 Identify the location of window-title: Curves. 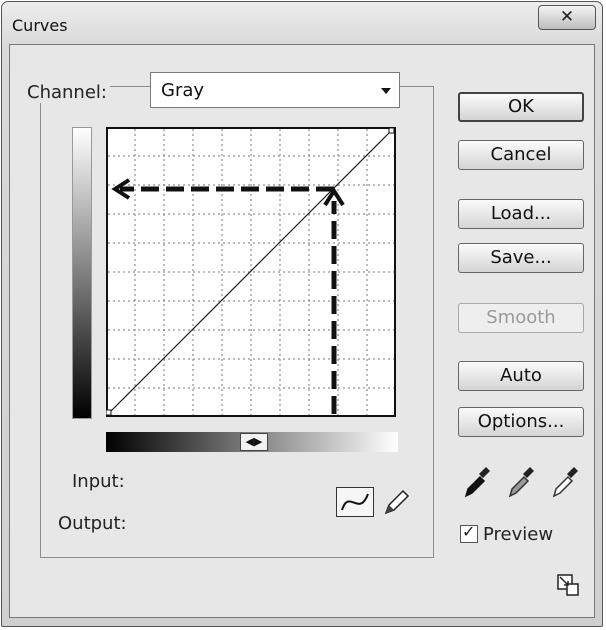
(40, 25).